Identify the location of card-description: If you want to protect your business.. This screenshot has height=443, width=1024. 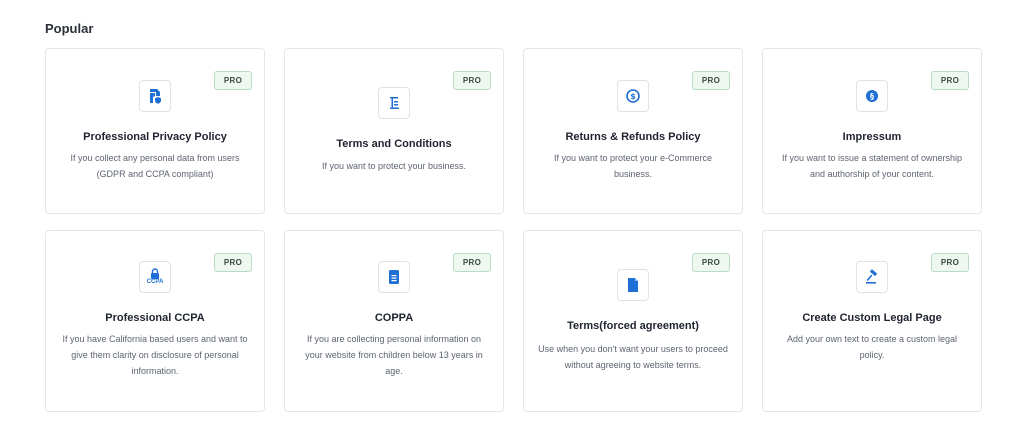
(394, 166).